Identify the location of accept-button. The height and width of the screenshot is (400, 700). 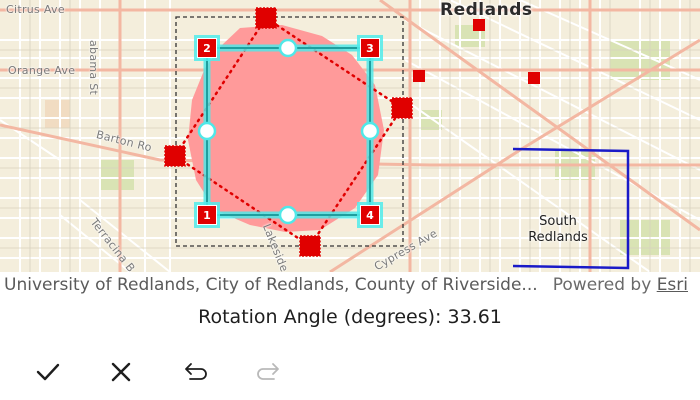
(48, 372).